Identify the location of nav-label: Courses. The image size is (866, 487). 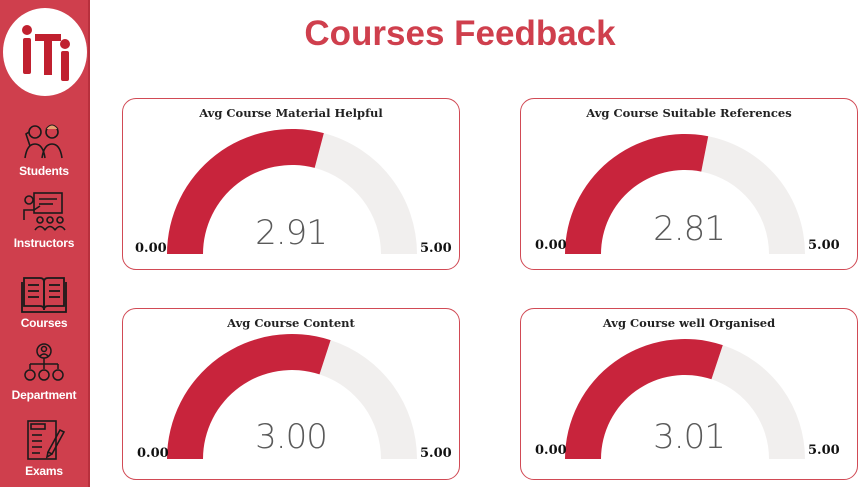
(44, 323).